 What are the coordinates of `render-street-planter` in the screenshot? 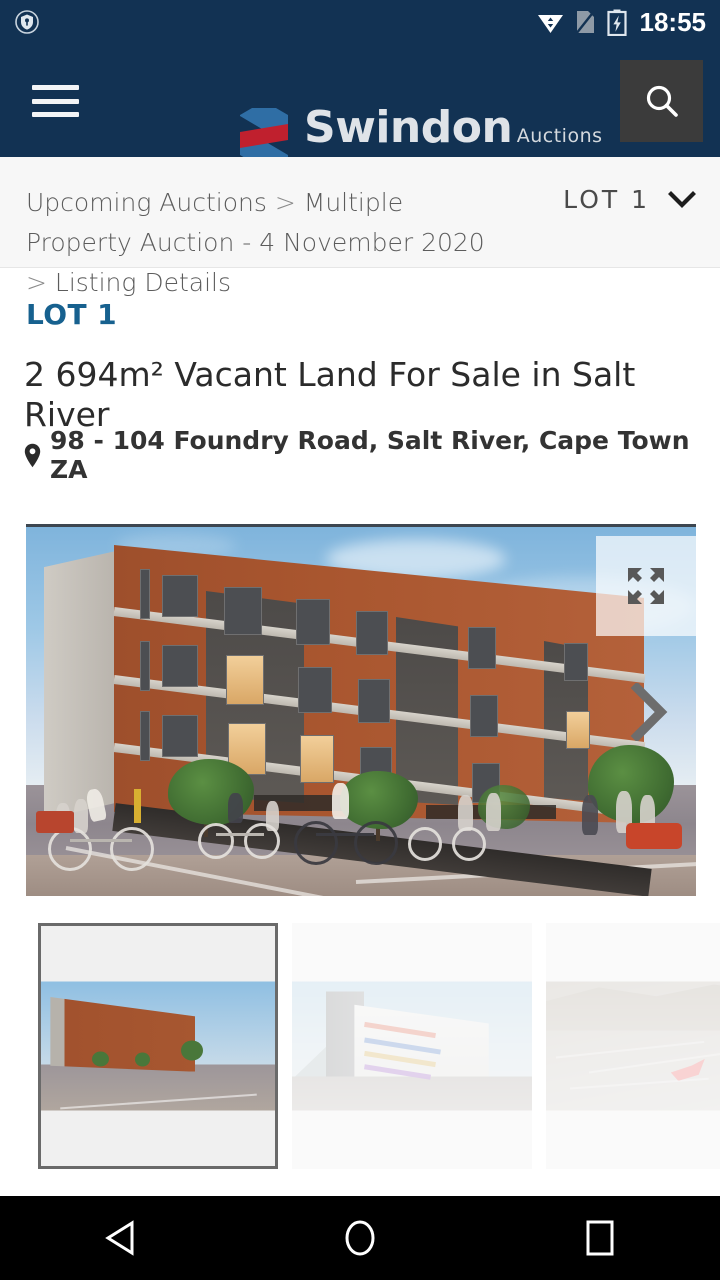 It's located at (654, 836).